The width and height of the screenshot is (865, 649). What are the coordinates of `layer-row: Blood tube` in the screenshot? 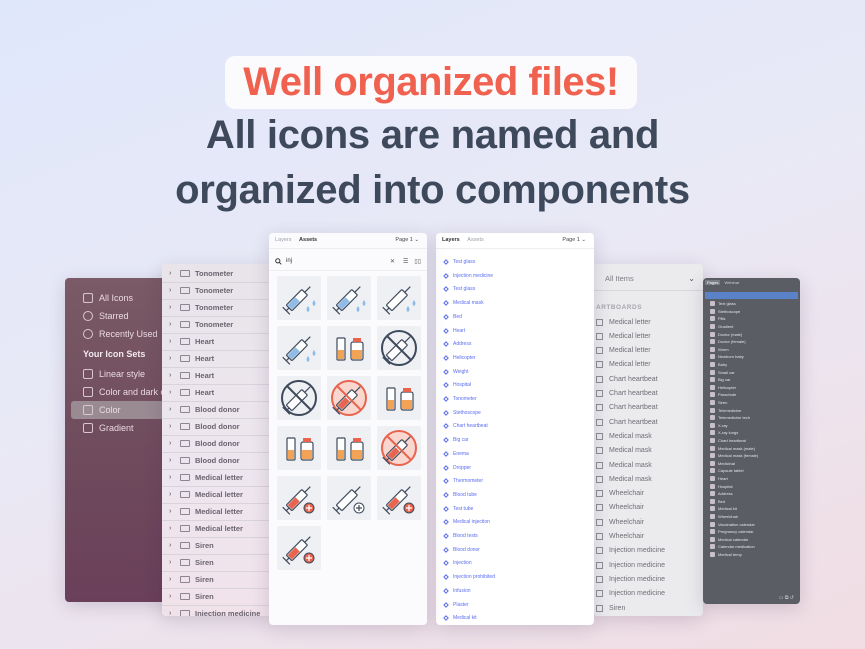 It's located at (460, 495).